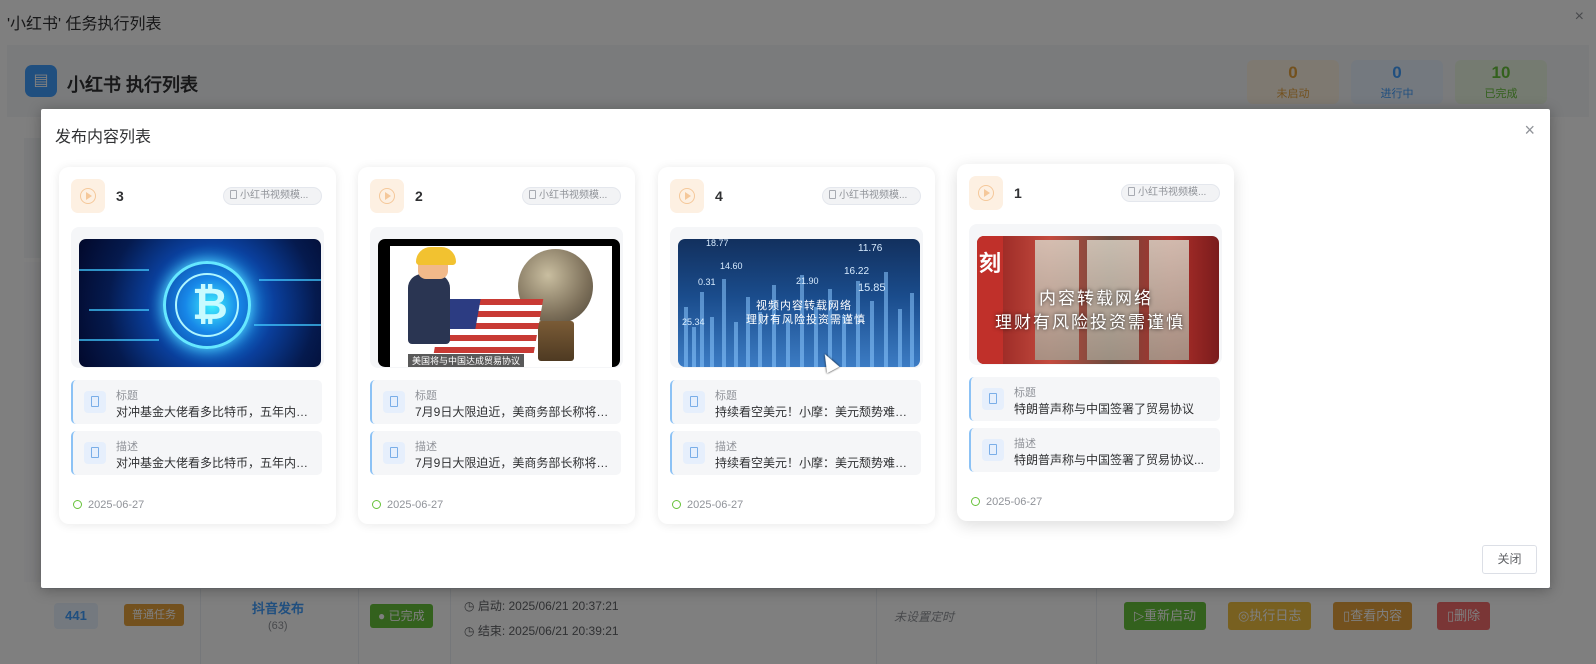 The width and height of the screenshot is (1596, 664). What do you see at coordinates (693, 322) in the screenshot?
I see `stock-number: 25.34` at bounding box center [693, 322].